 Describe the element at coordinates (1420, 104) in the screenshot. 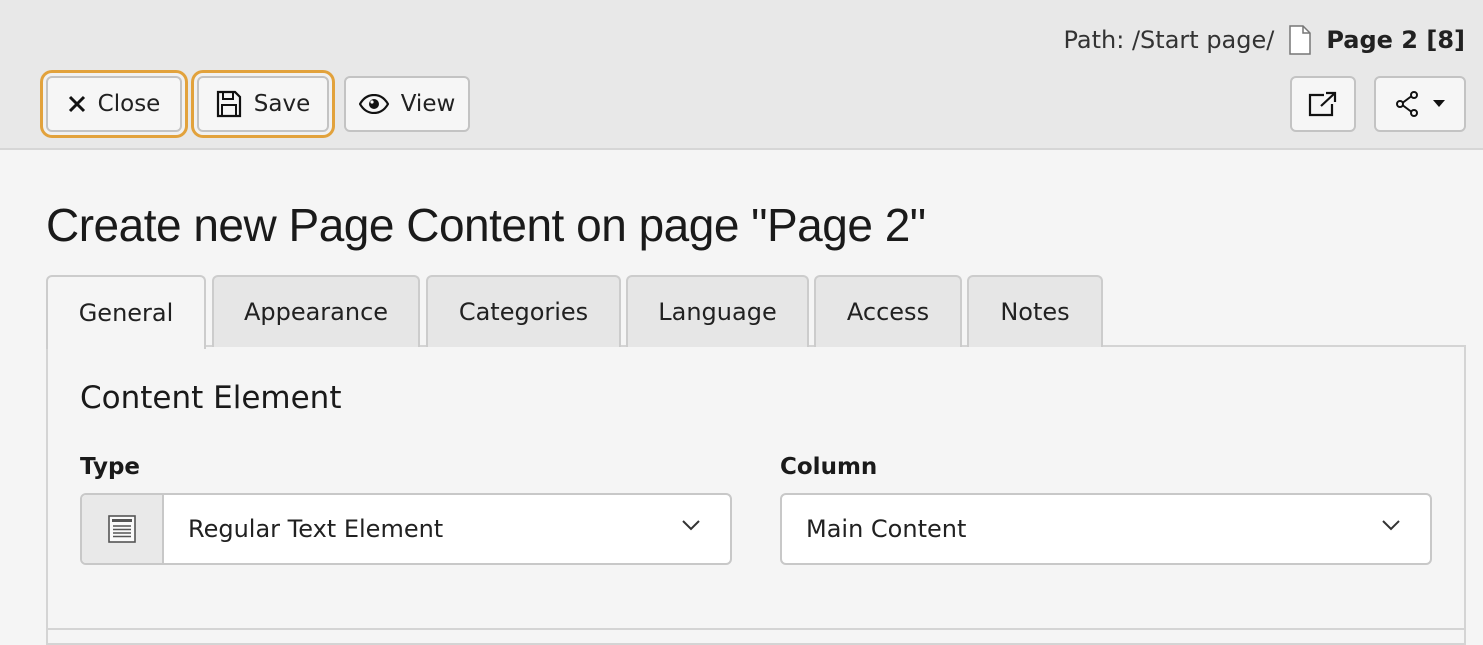

I see `share-dropdown-button` at that location.